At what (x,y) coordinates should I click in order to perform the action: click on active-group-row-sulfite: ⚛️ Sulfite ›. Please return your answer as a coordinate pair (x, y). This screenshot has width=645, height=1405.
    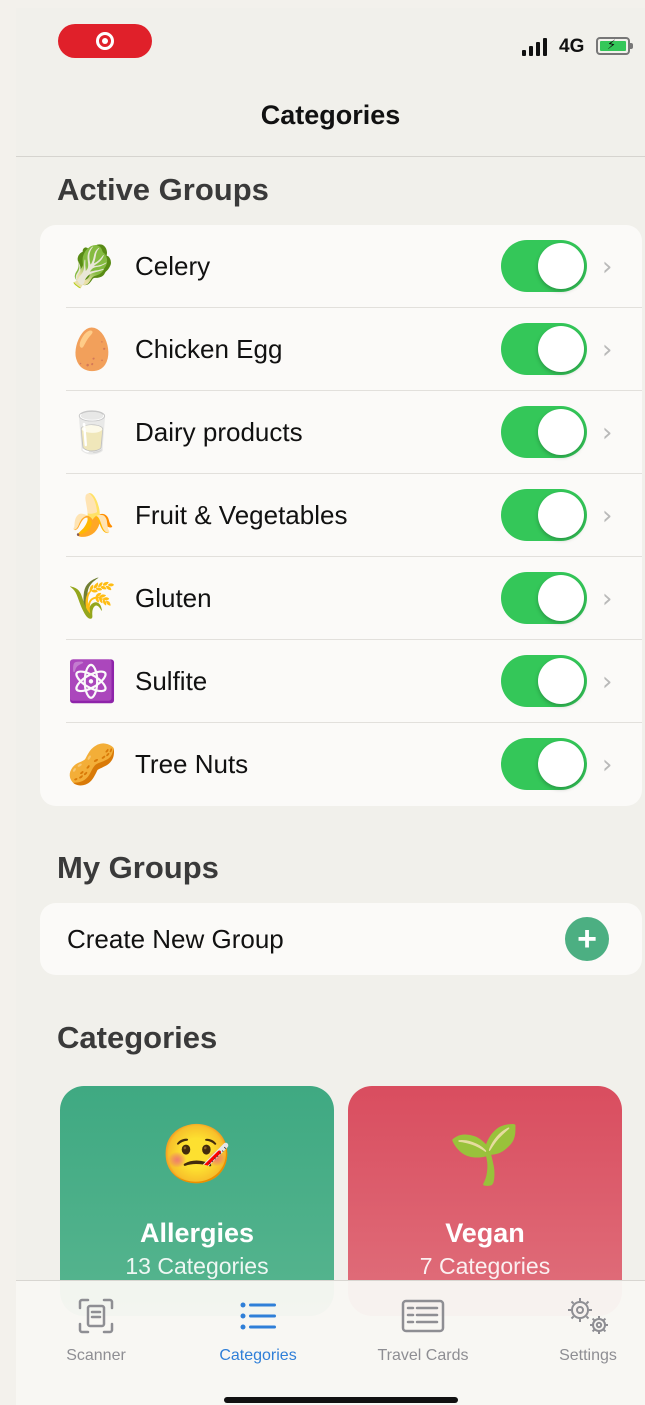
    Looking at the image, I should click on (341, 681).